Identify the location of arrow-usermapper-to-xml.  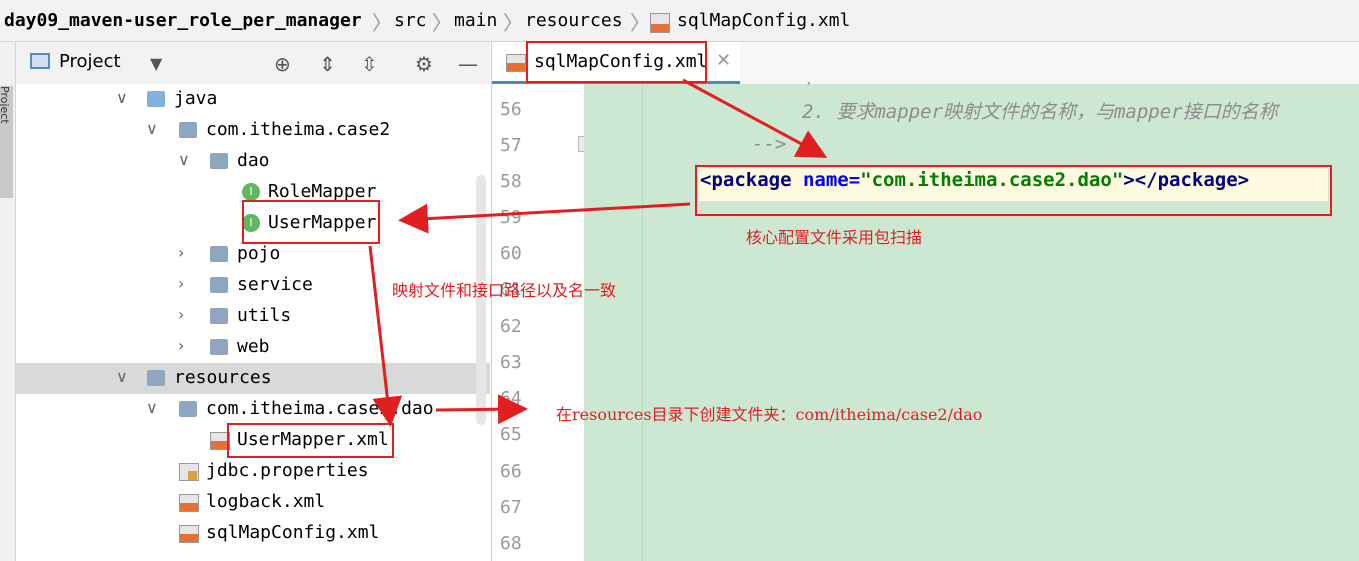
(385, 336).